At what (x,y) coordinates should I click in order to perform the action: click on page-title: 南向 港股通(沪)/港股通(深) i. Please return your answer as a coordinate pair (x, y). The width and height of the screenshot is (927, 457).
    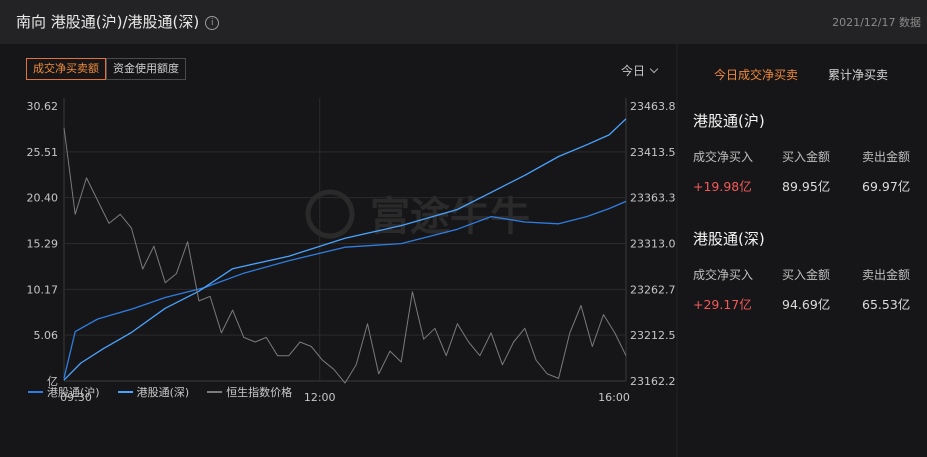
    Looking at the image, I should click on (118, 21).